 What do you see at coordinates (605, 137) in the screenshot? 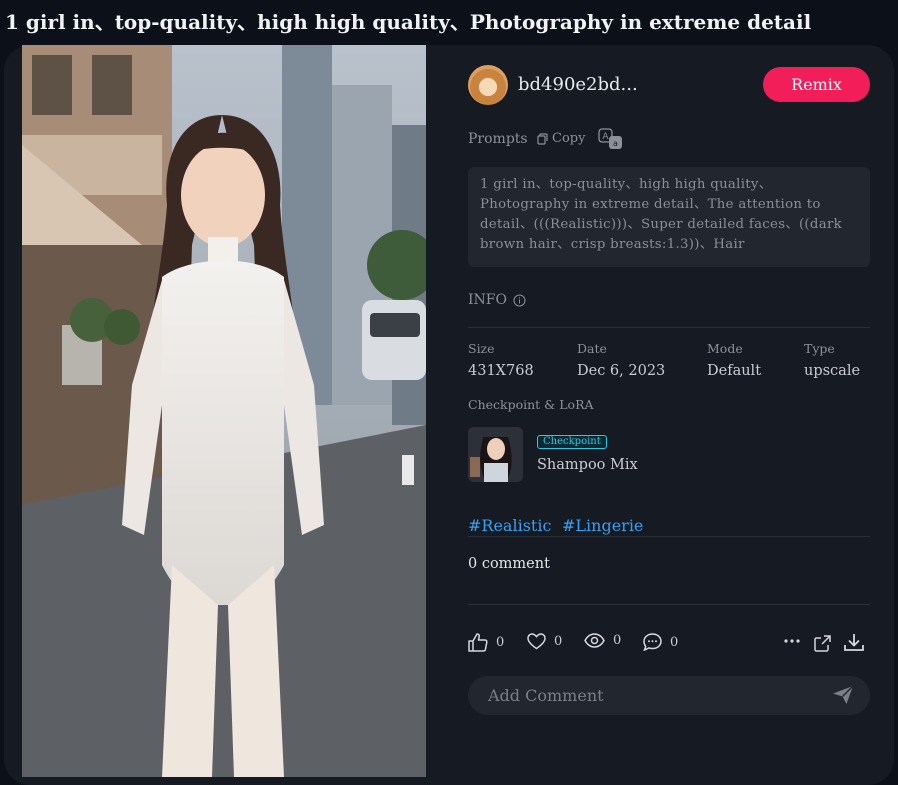
I see `svg-text: A` at bounding box center [605, 137].